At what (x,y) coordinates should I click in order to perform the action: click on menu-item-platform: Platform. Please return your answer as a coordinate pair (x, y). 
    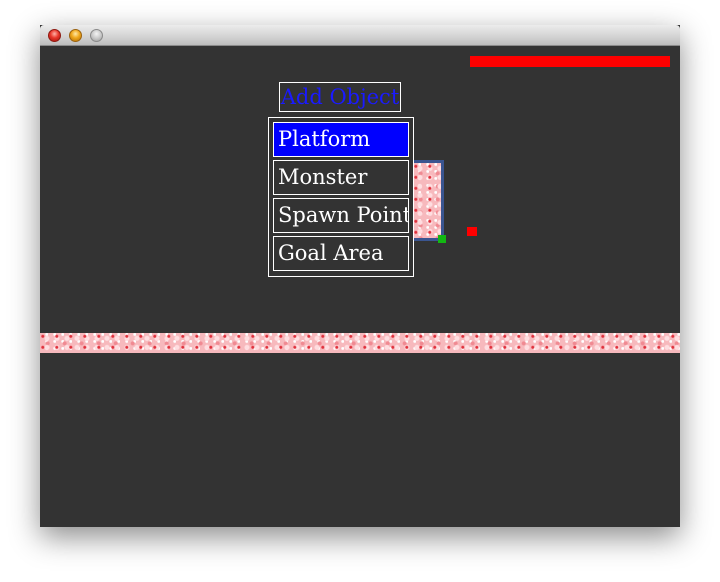
    Looking at the image, I should click on (341, 139).